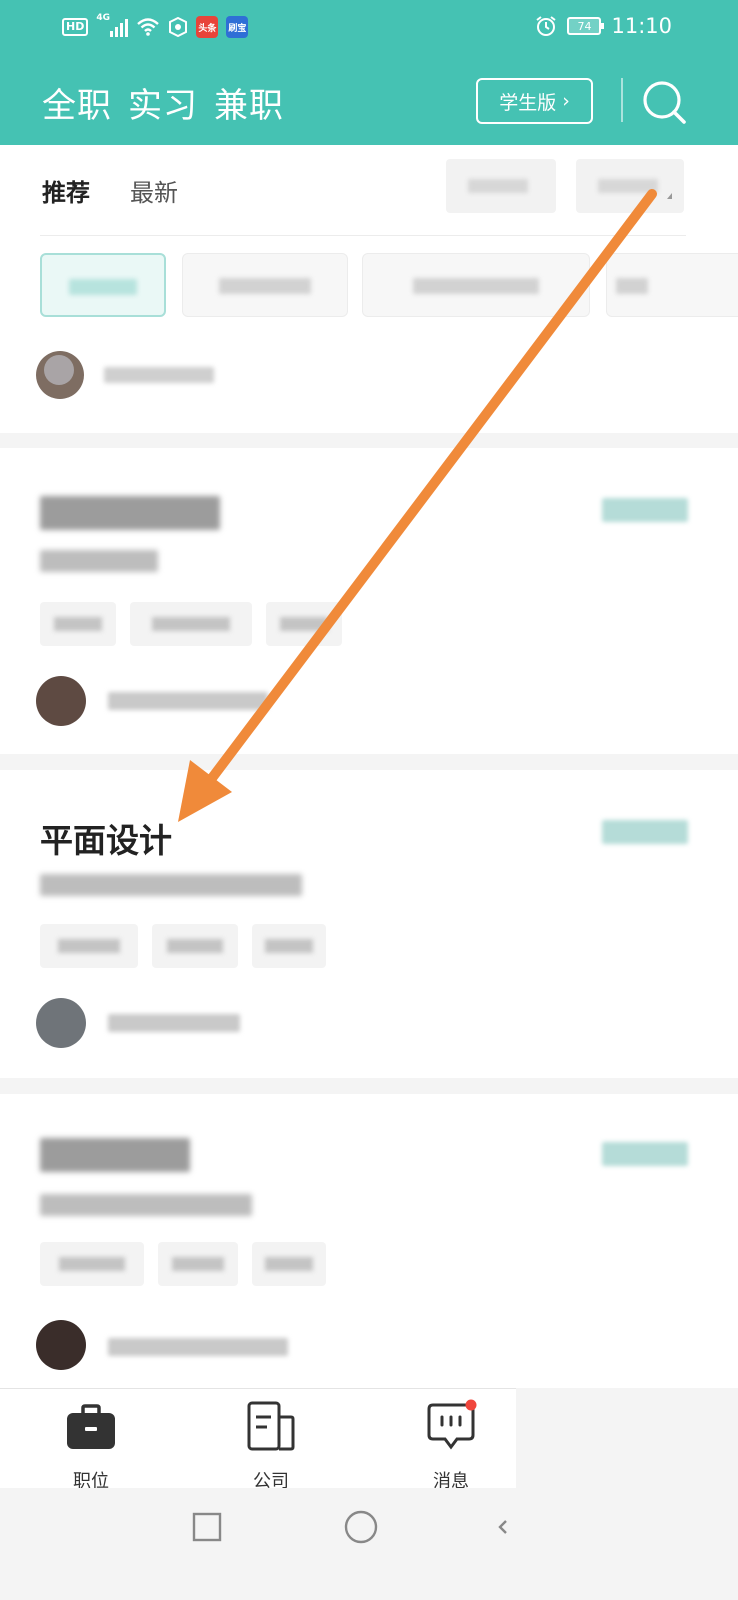 The width and height of the screenshot is (738, 1600). I want to click on top-header: HD 4G 头条 刷宝 74 11:10 全职 实习 兼职 学生版 ›, so click(369, 72).